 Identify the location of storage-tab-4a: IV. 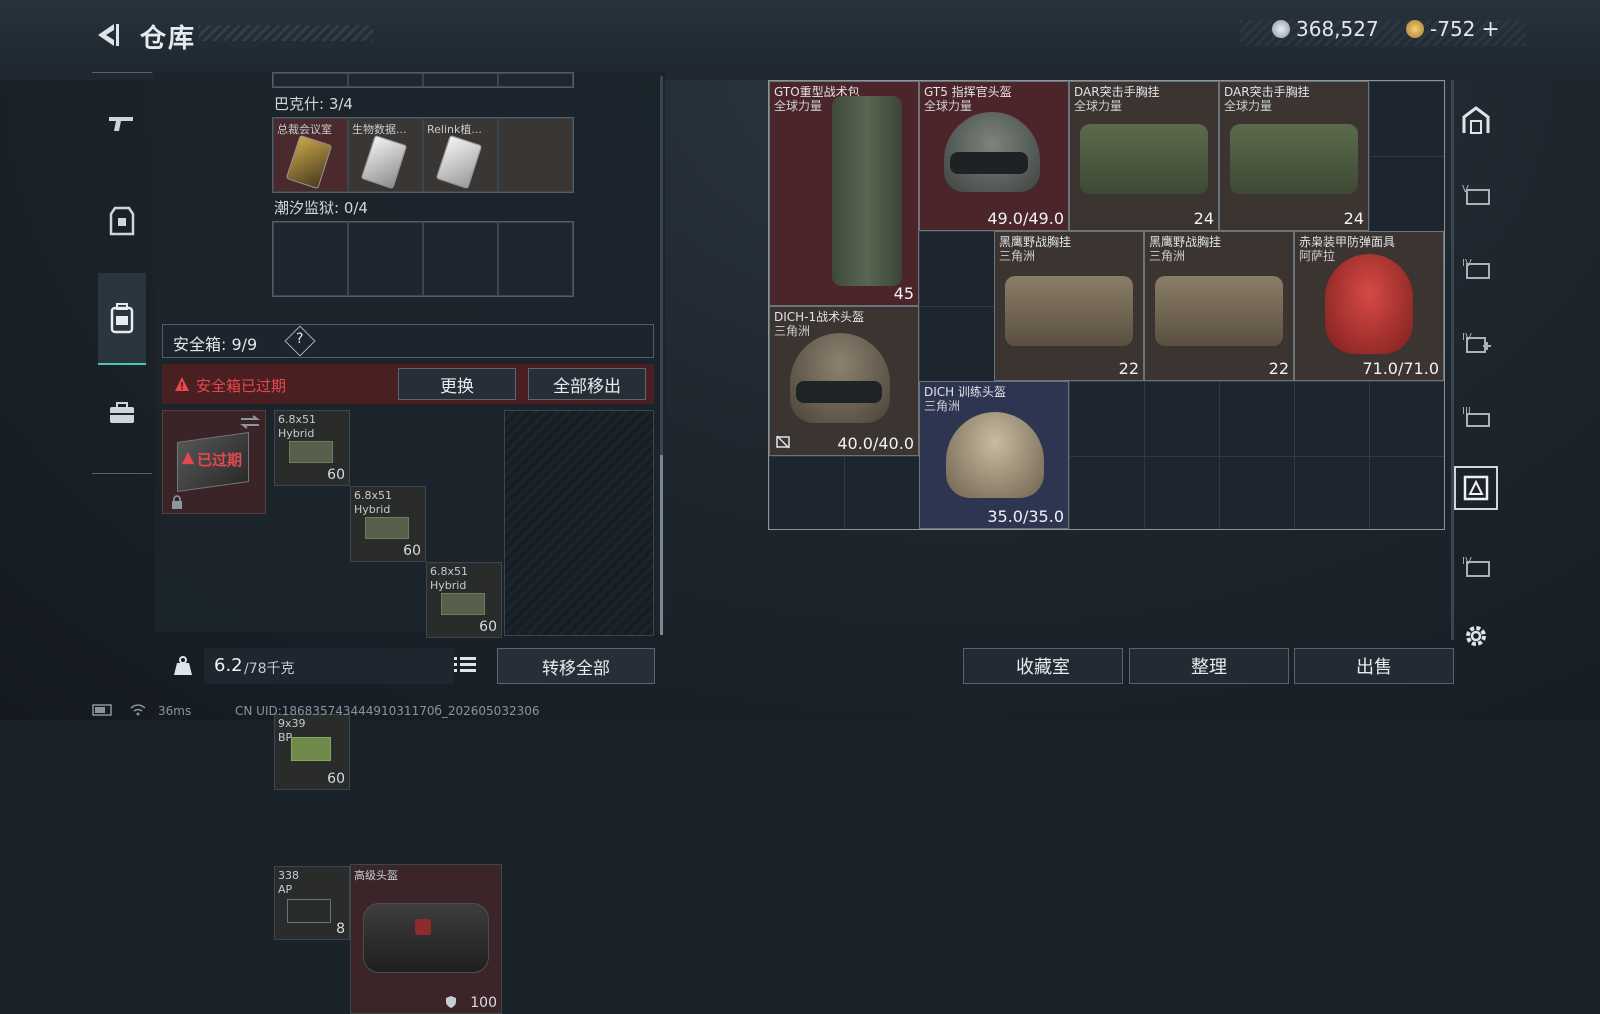
(1476, 268).